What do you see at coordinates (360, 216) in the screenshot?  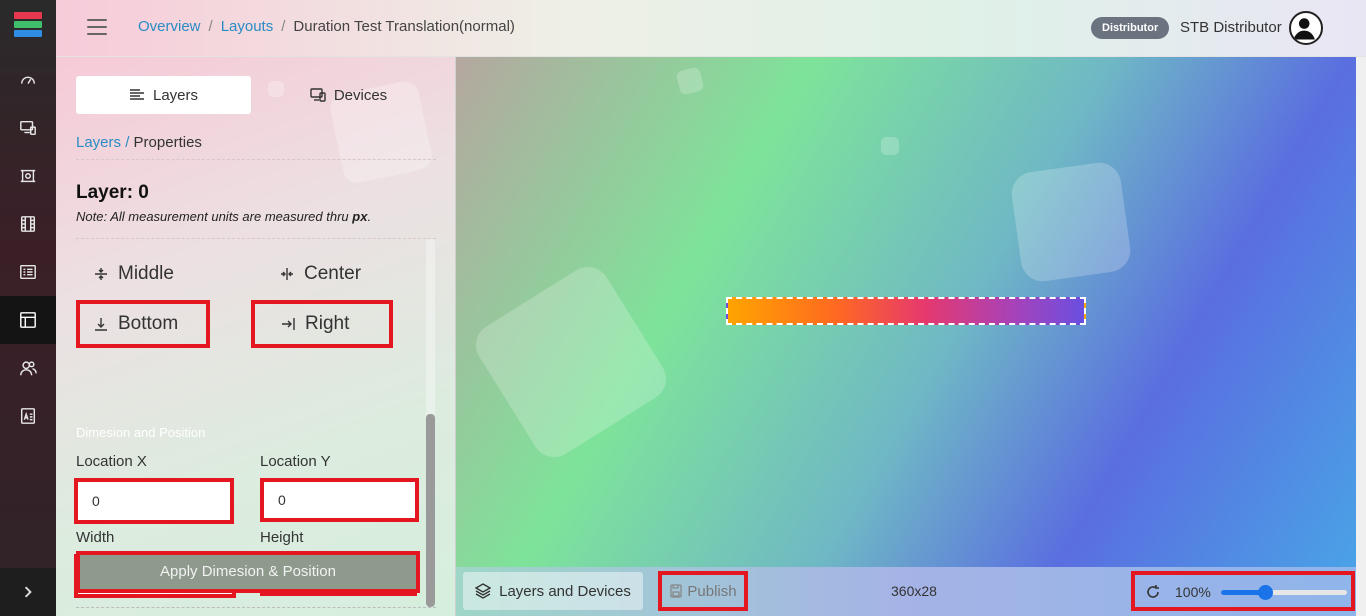 I see `units-note-unit: px` at bounding box center [360, 216].